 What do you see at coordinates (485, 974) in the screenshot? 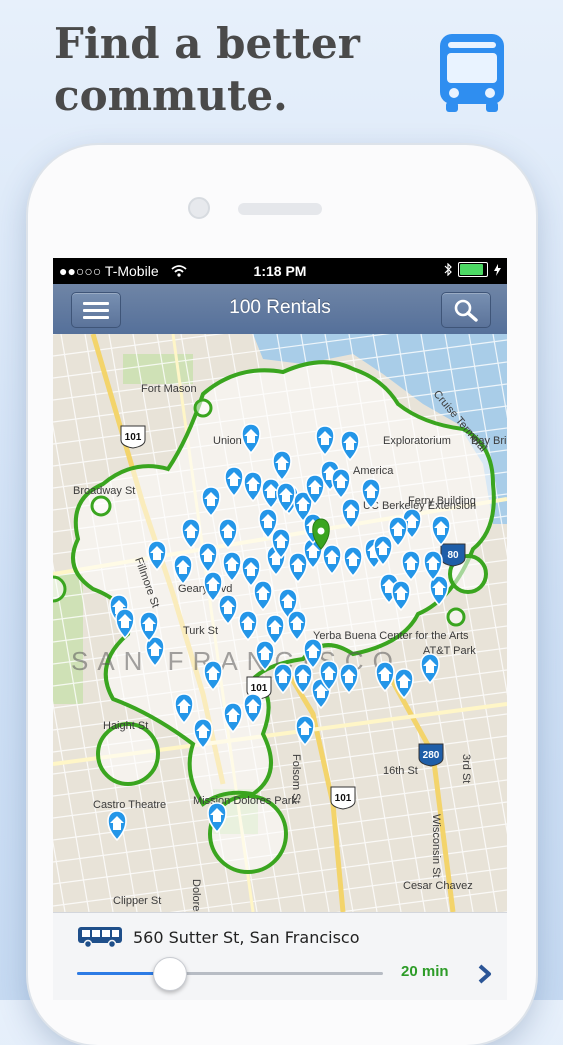
I see `chevron-right-icon` at bounding box center [485, 974].